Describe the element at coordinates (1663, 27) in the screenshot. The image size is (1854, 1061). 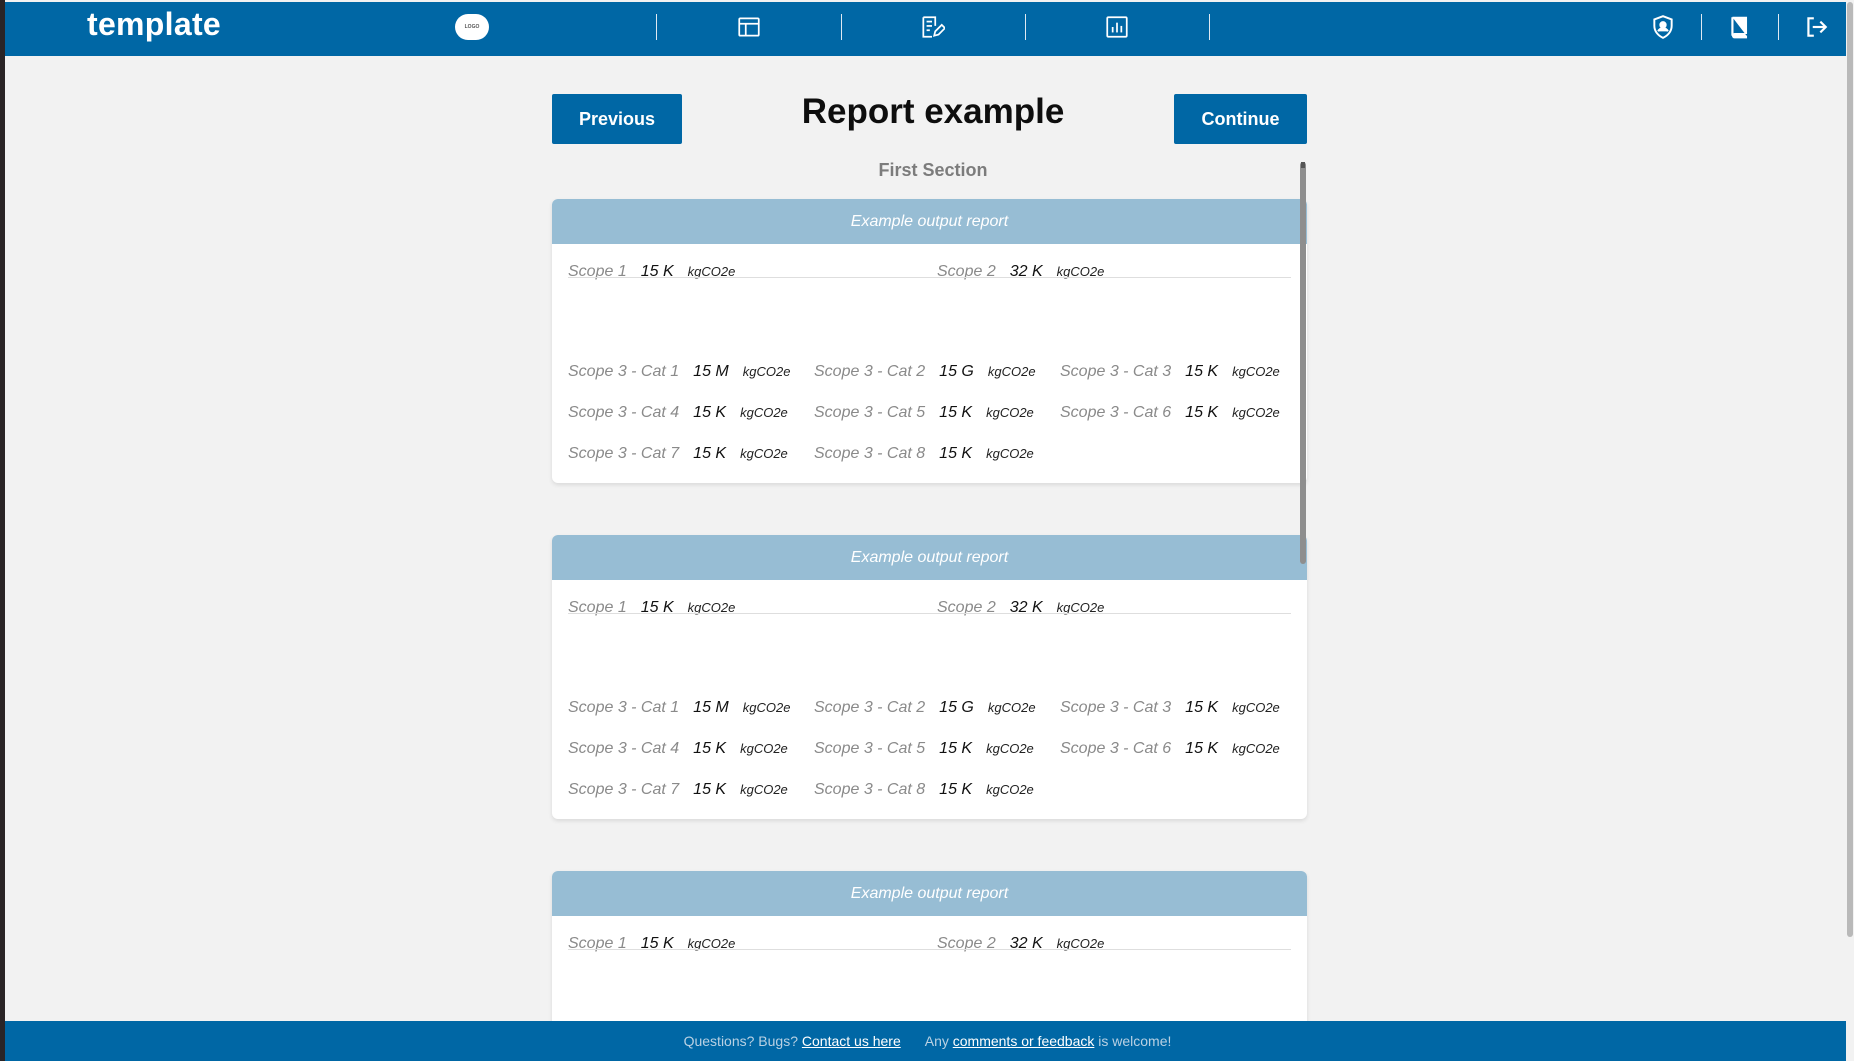
I see `shield-user-icon` at that location.